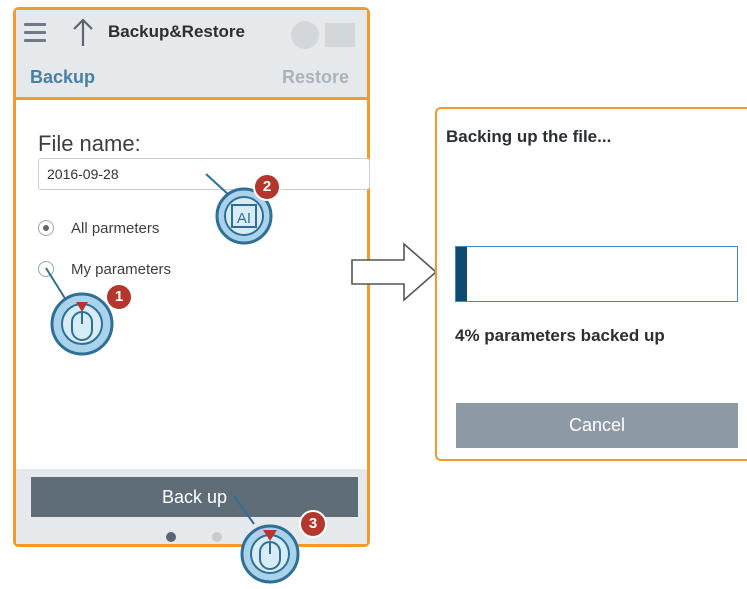 The image size is (747, 589). I want to click on step-badge-3: 3, so click(313, 524).